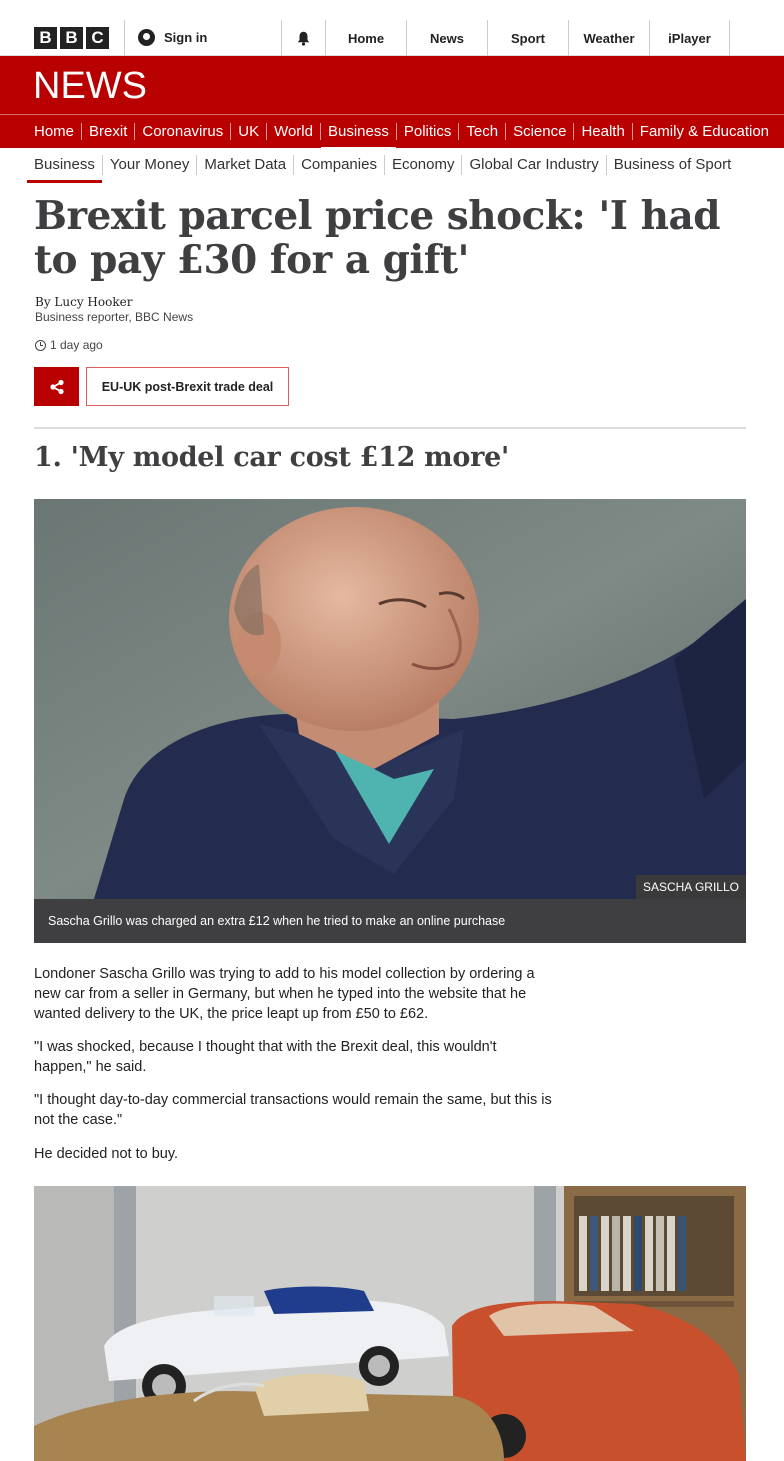 Image resolution: width=784 pixels, height=1461 pixels. I want to click on sign-in-link: Sign in, so click(172, 37).